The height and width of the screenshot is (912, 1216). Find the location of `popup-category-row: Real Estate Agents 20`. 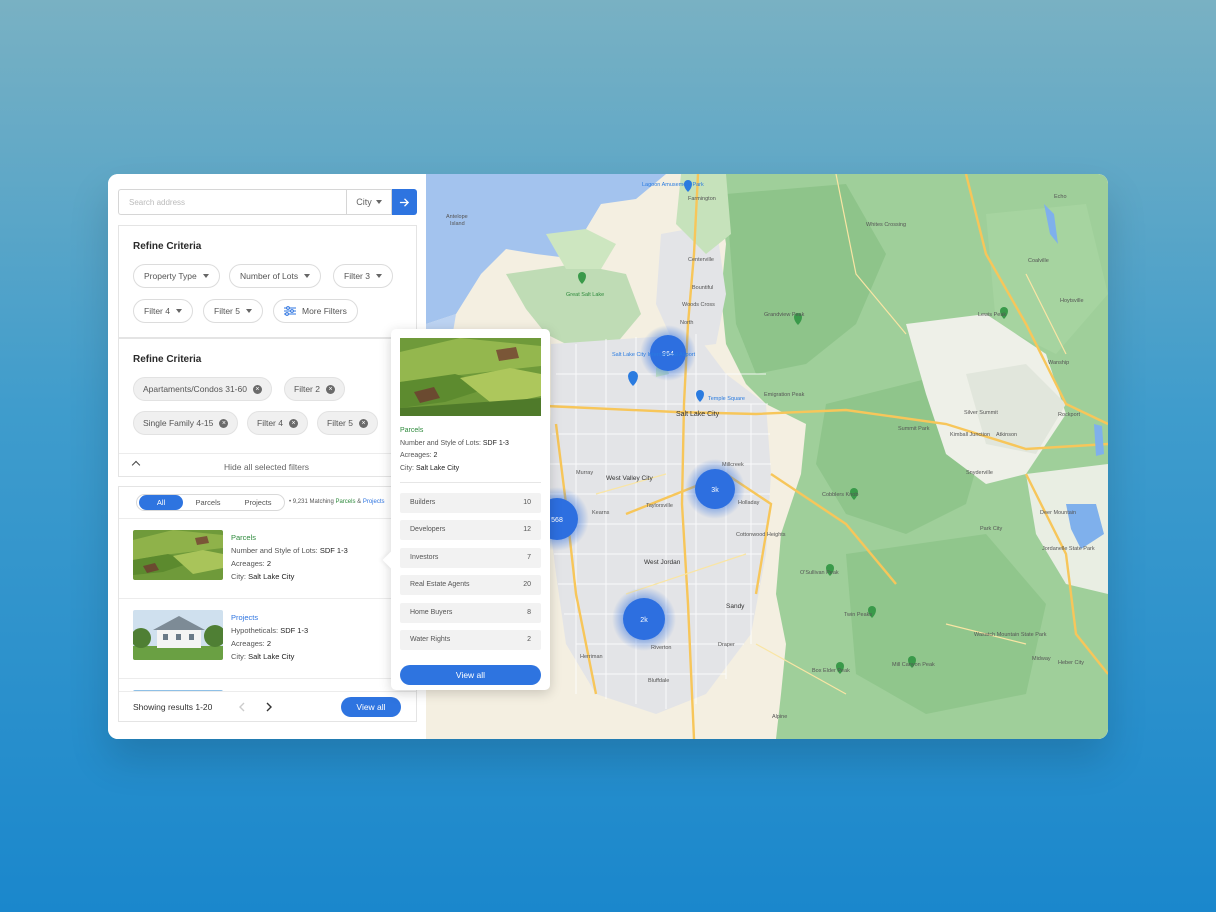

popup-category-row: Real Estate Agents 20 is located at coordinates (470, 585).